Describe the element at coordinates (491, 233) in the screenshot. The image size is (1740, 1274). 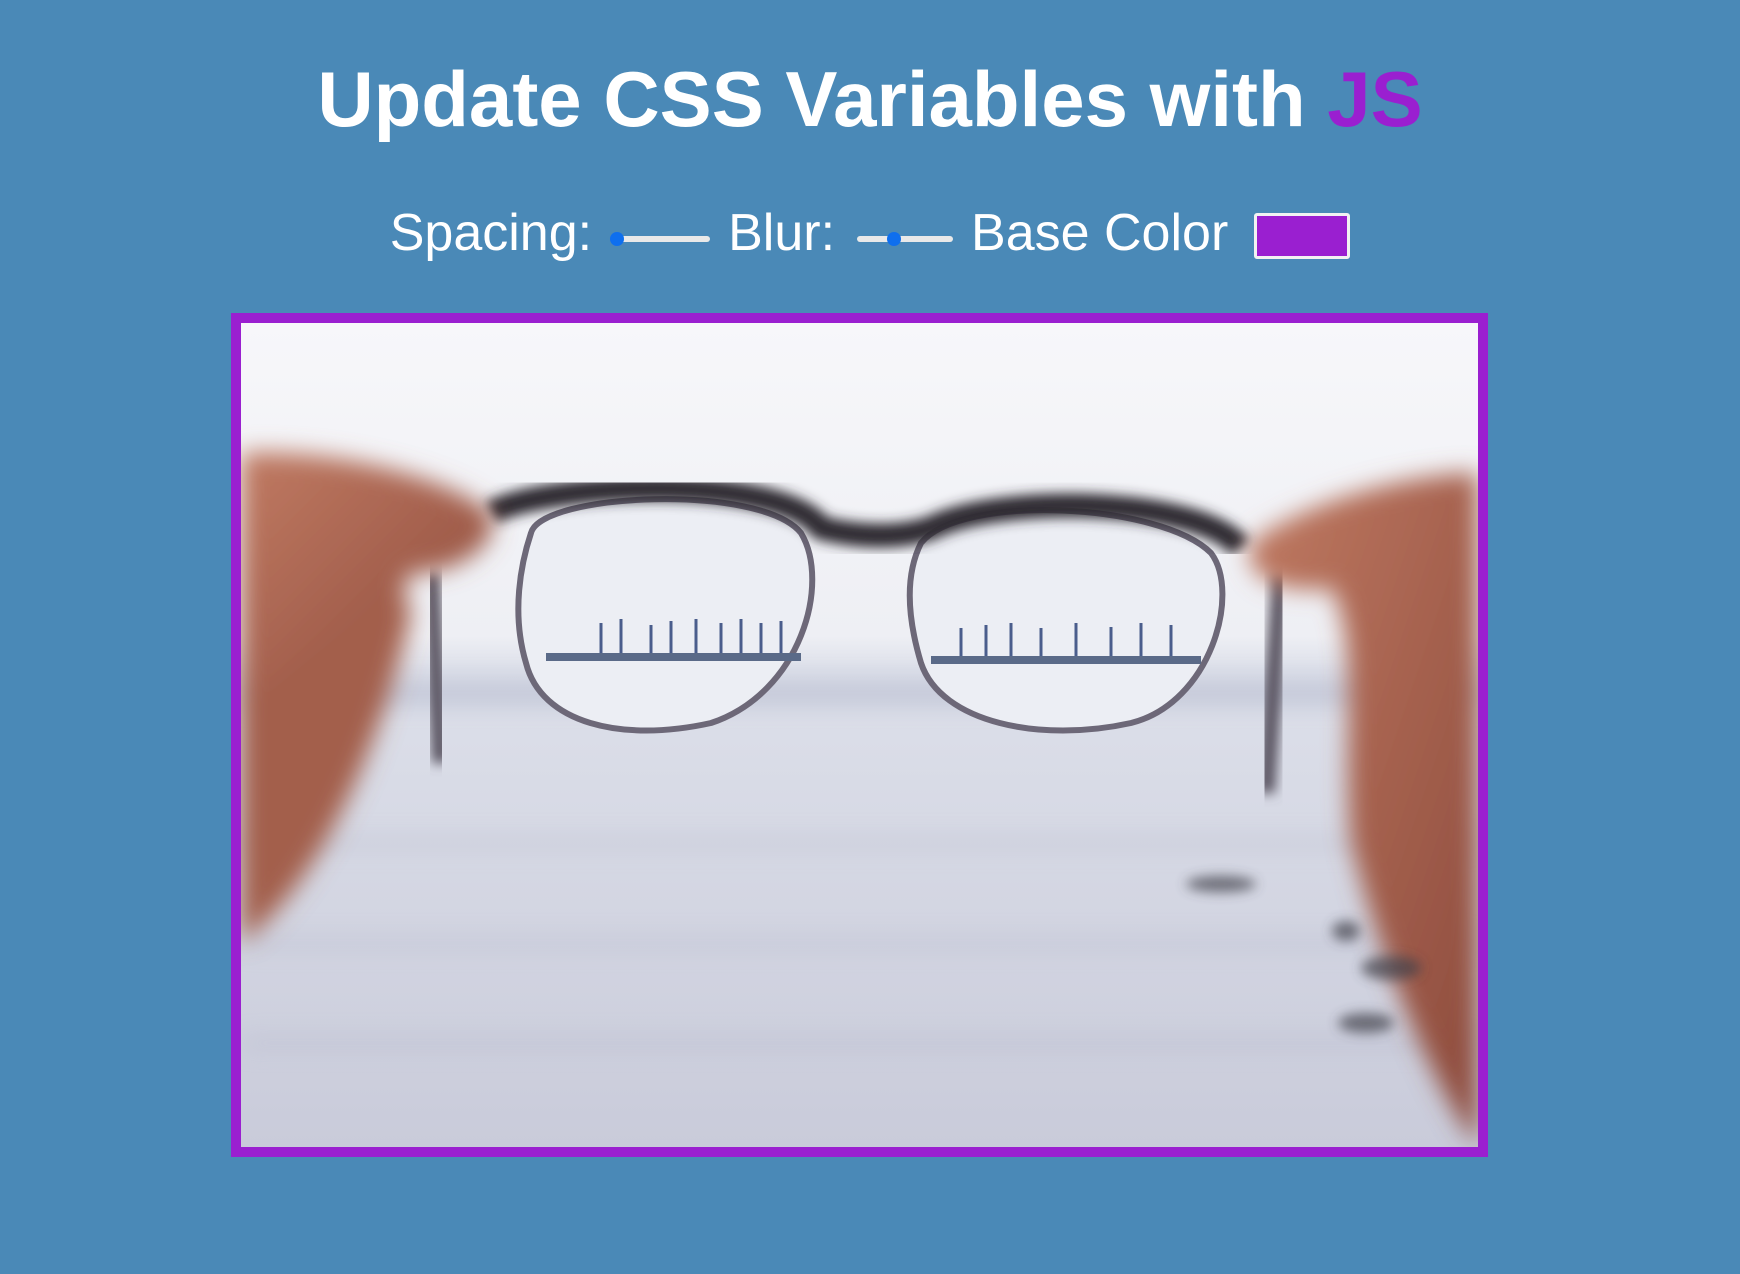
I see `spacing-label: Spacing:` at that location.